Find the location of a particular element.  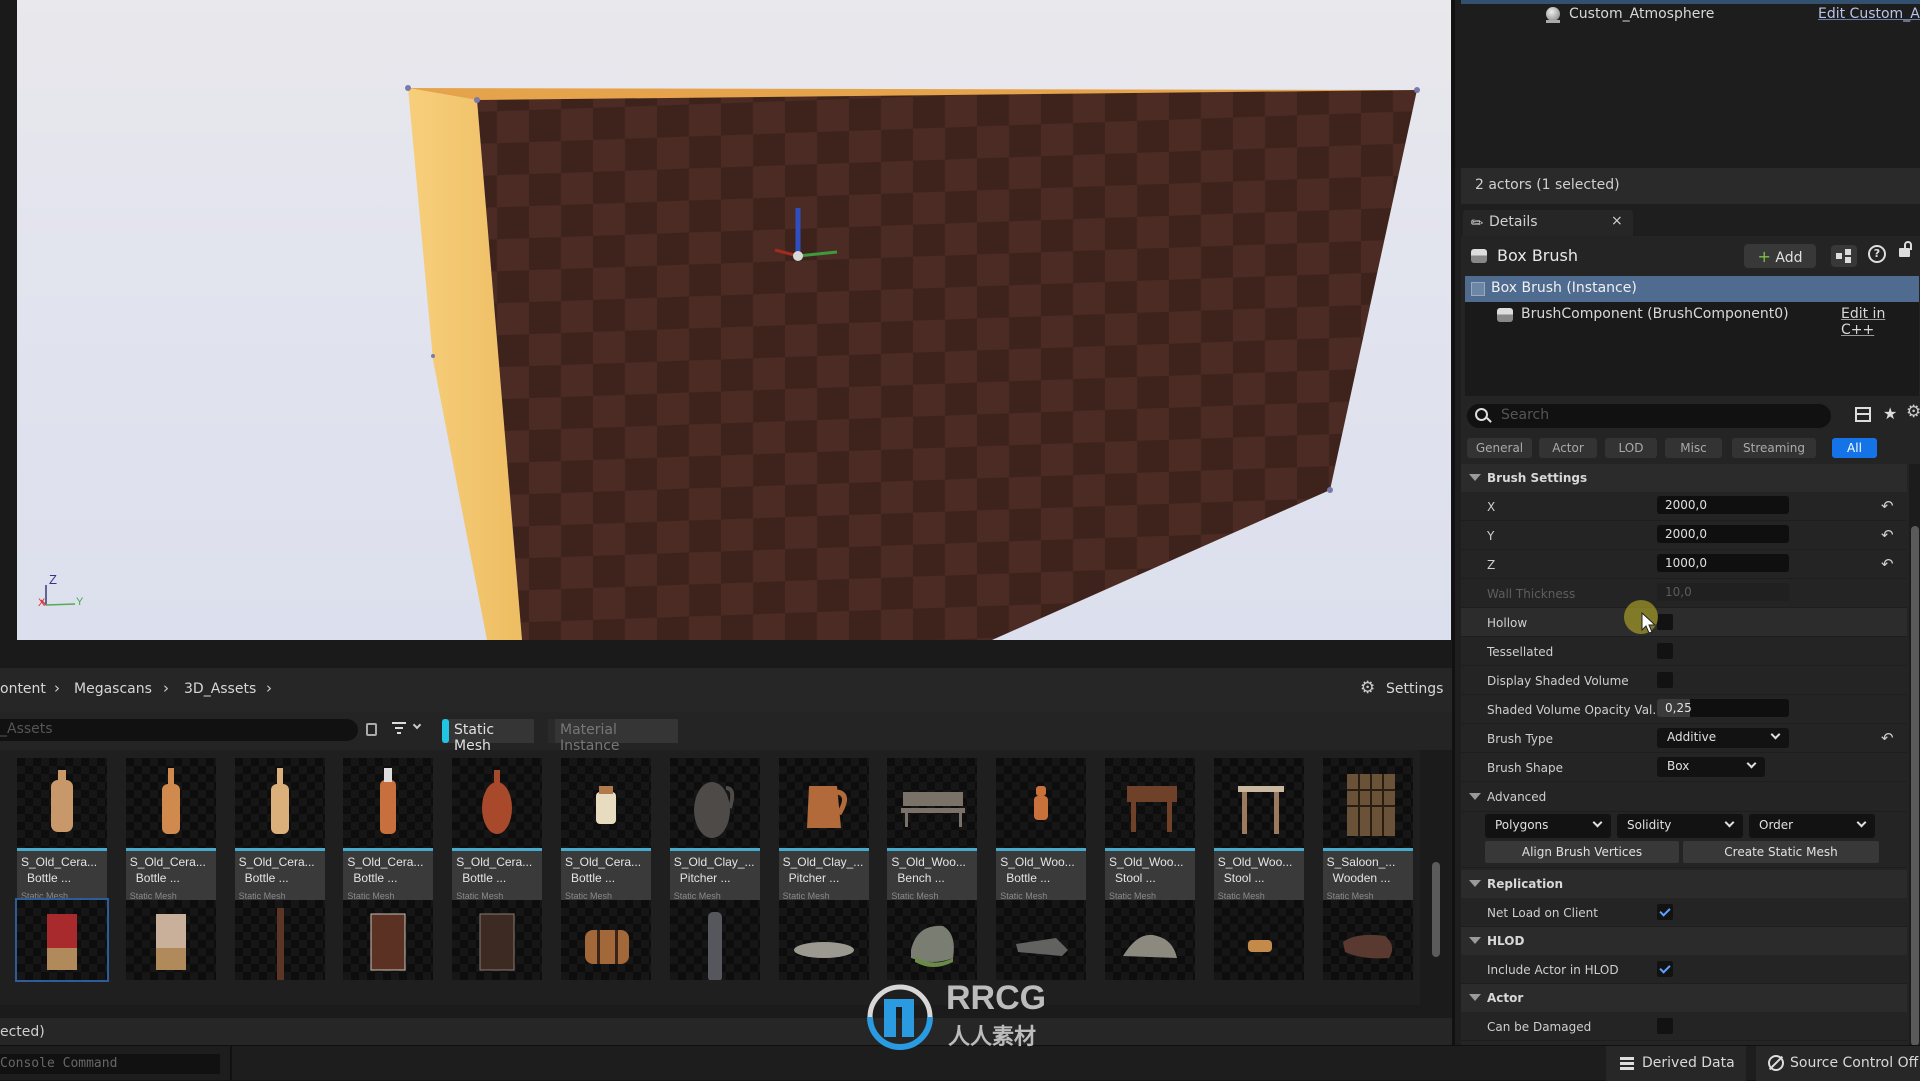

advanced-header: Advanced is located at coordinates (1684, 797).